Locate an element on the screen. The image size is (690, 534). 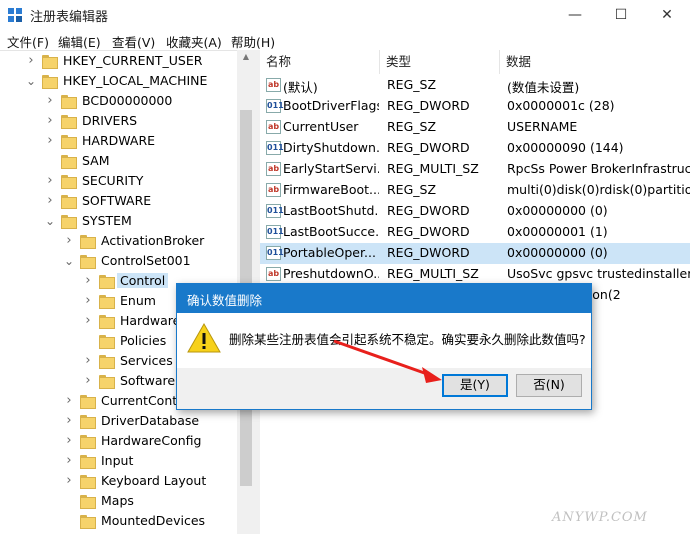
watermark: ANYWP.COM is located at coordinates (600, 517).